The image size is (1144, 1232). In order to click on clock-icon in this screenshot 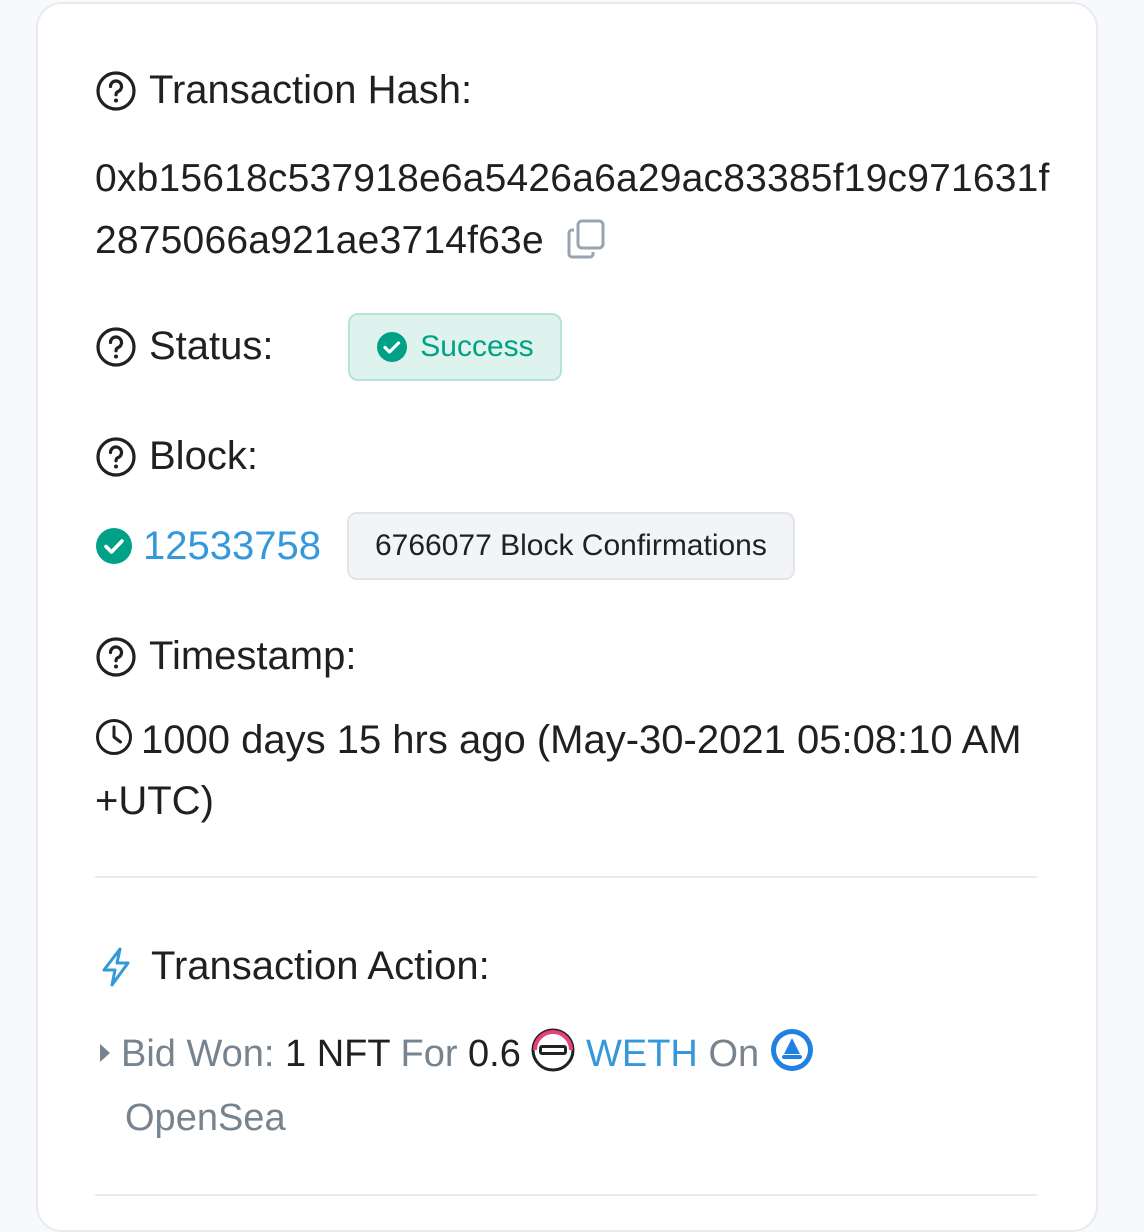, I will do `click(114, 737)`.